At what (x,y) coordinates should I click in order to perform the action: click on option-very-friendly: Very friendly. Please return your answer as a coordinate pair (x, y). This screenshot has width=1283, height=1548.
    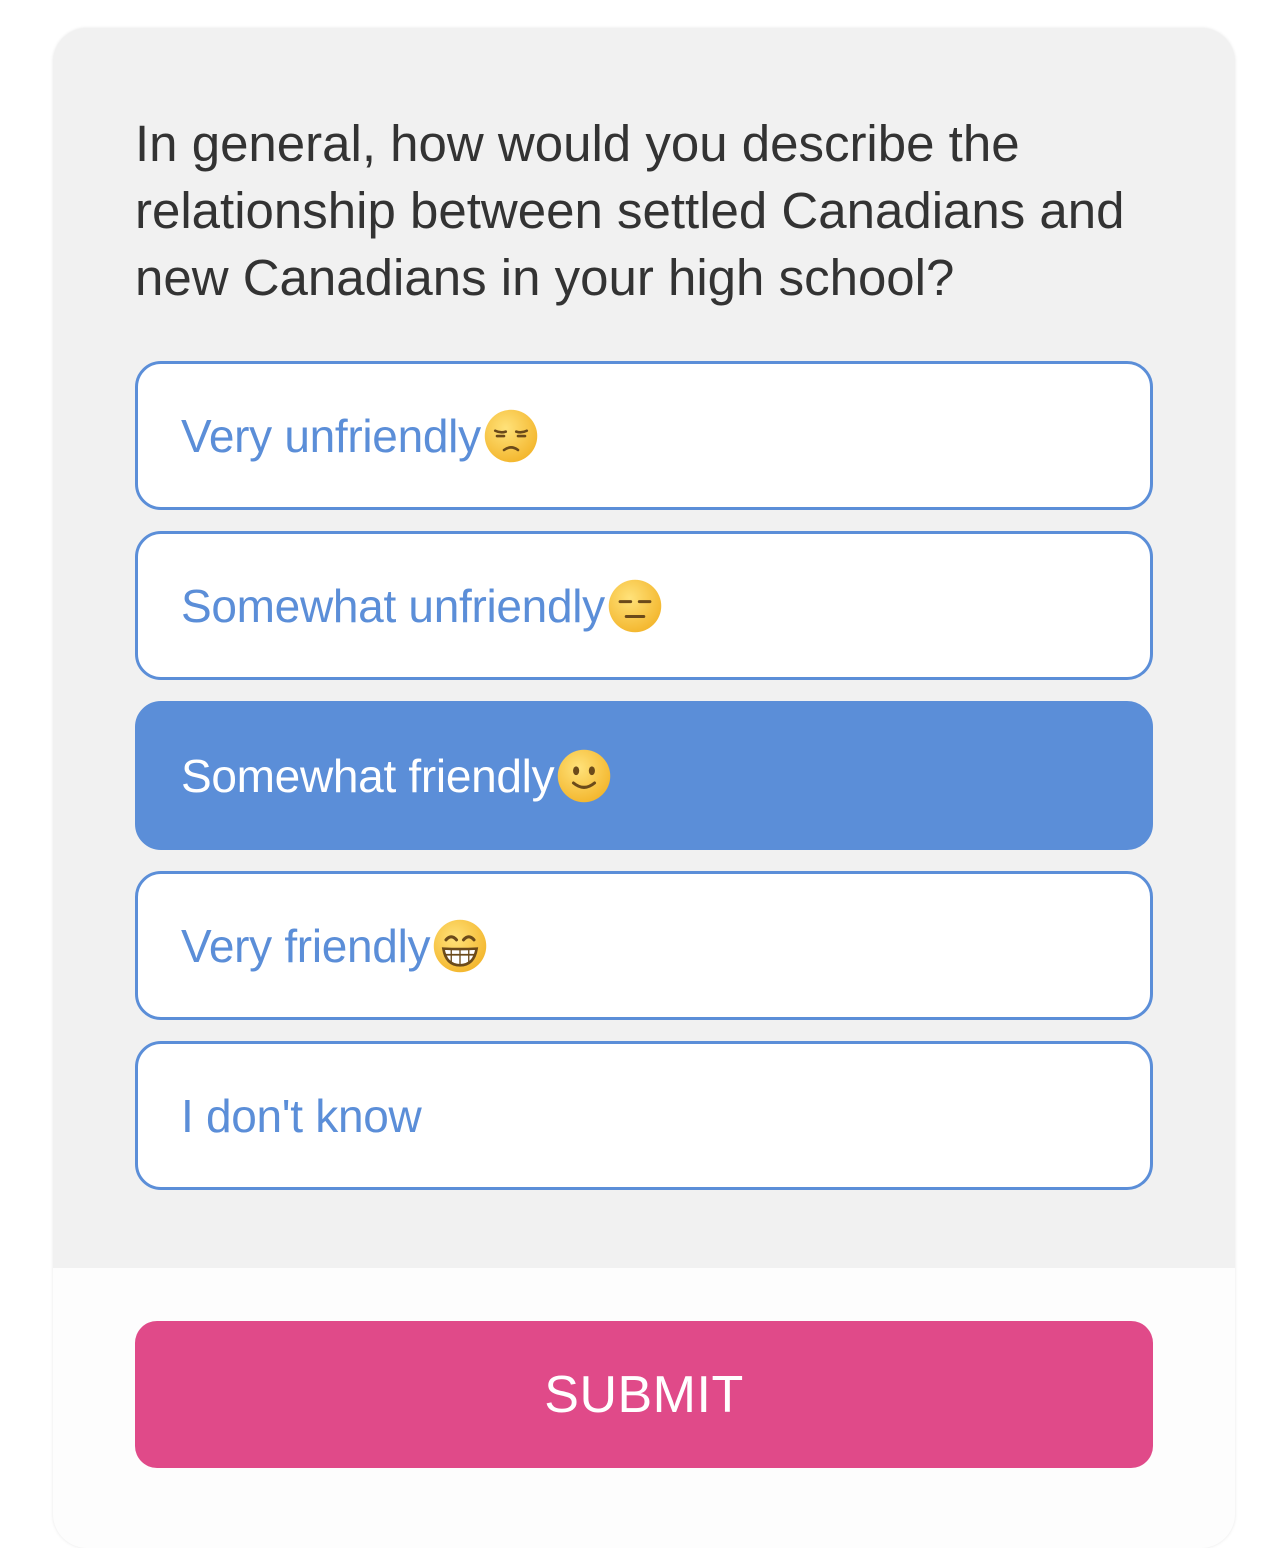
    Looking at the image, I should click on (644, 945).